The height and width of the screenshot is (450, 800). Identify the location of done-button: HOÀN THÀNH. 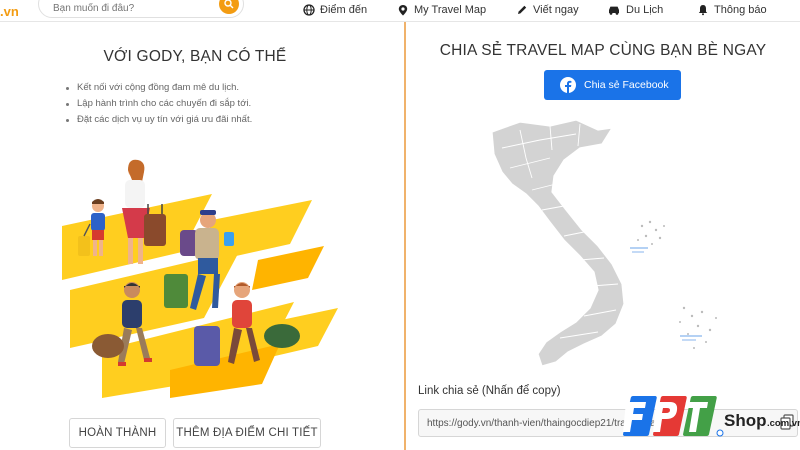
(117, 433).